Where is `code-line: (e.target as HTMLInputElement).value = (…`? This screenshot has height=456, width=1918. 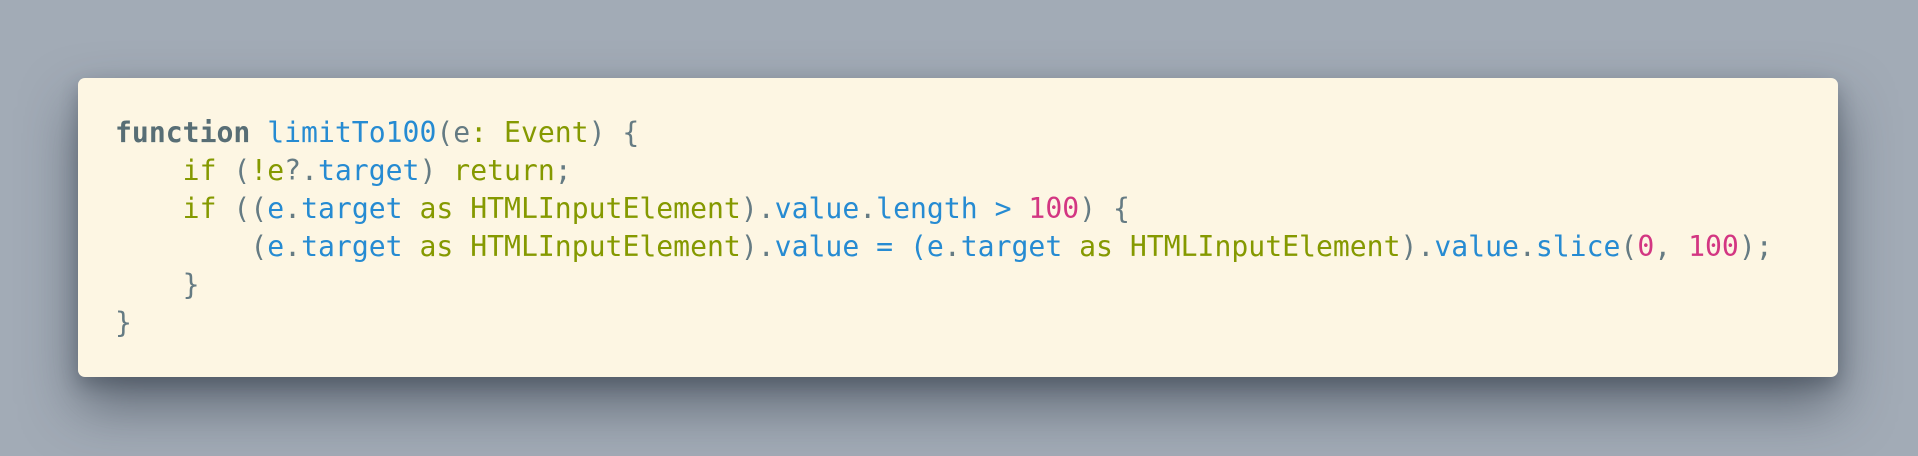 code-line: (e.target as HTMLInputElement).value = (… is located at coordinates (976, 247).